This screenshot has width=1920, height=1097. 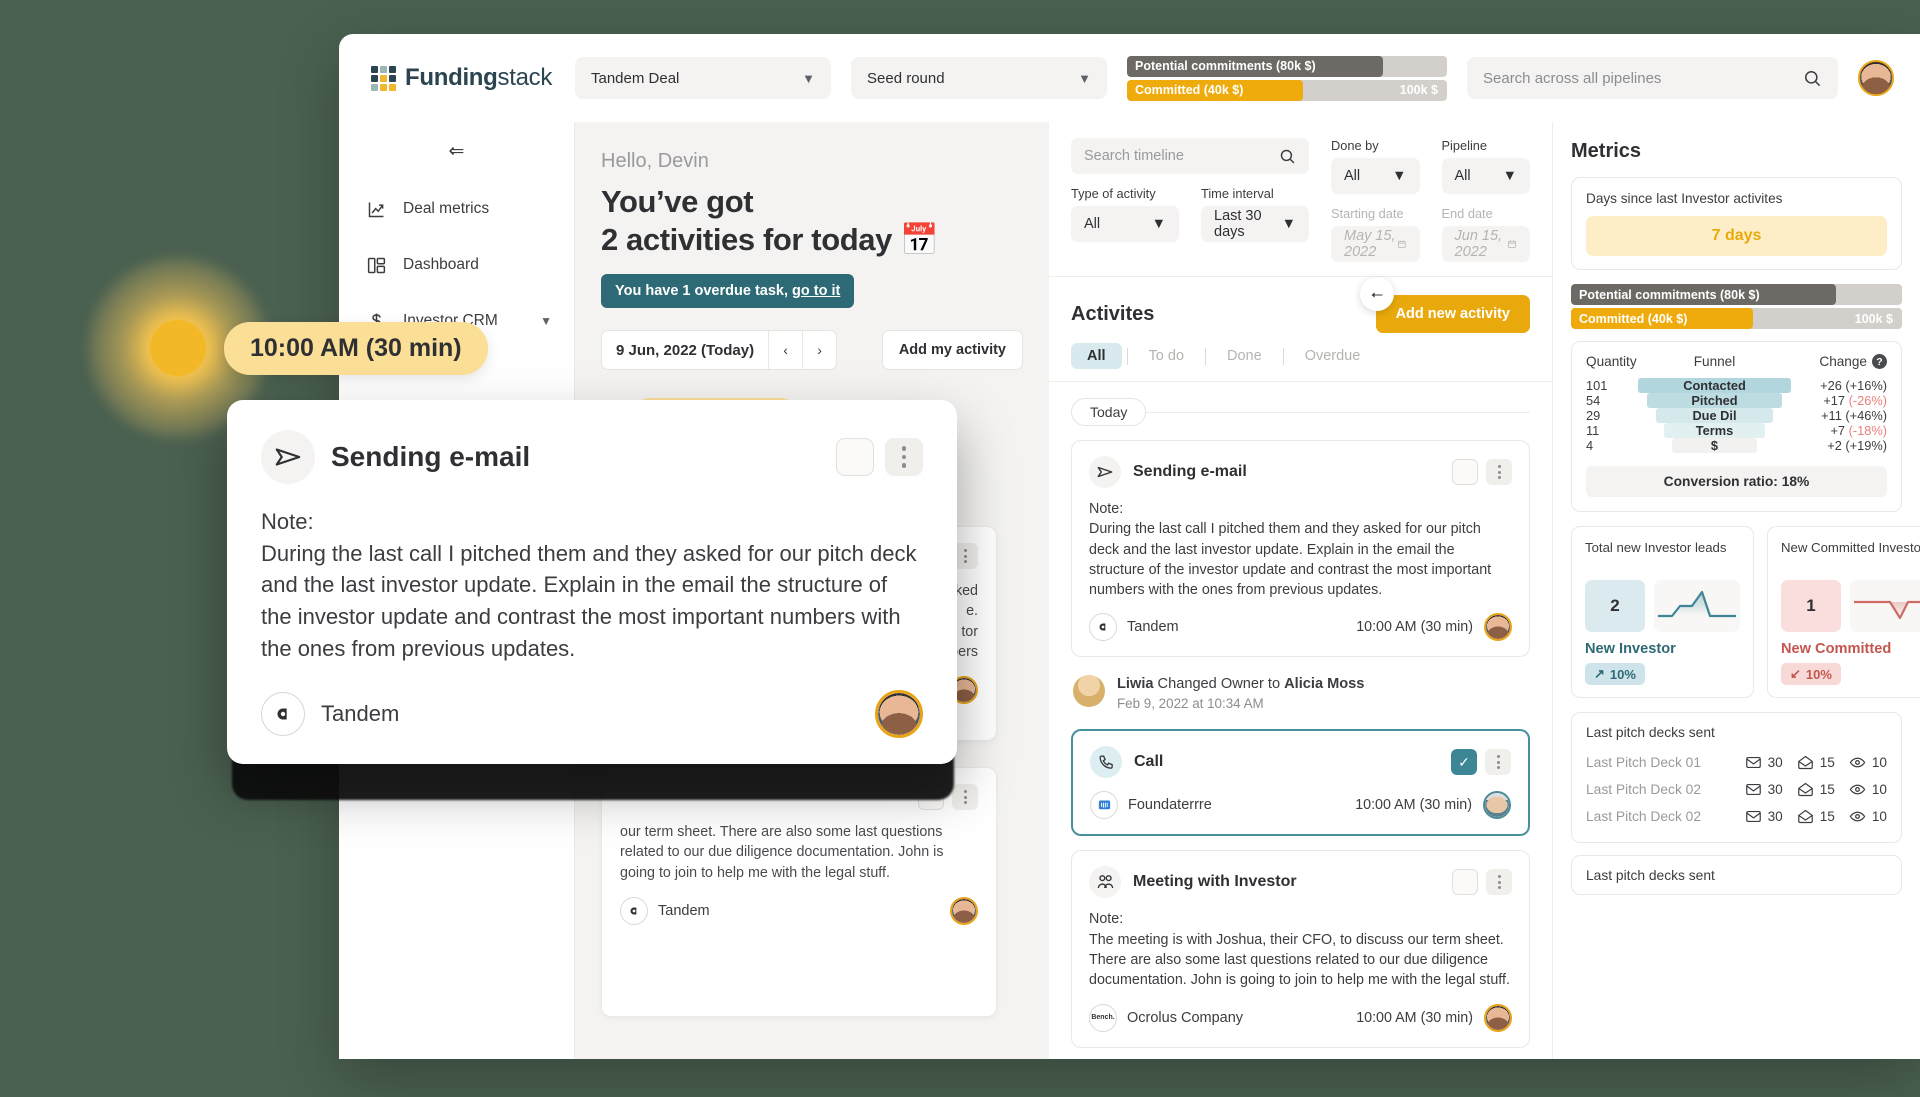 What do you see at coordinates (288, 457) in the screenshot?
I see `paper-plane-icon` at bounding box center [288, 457].